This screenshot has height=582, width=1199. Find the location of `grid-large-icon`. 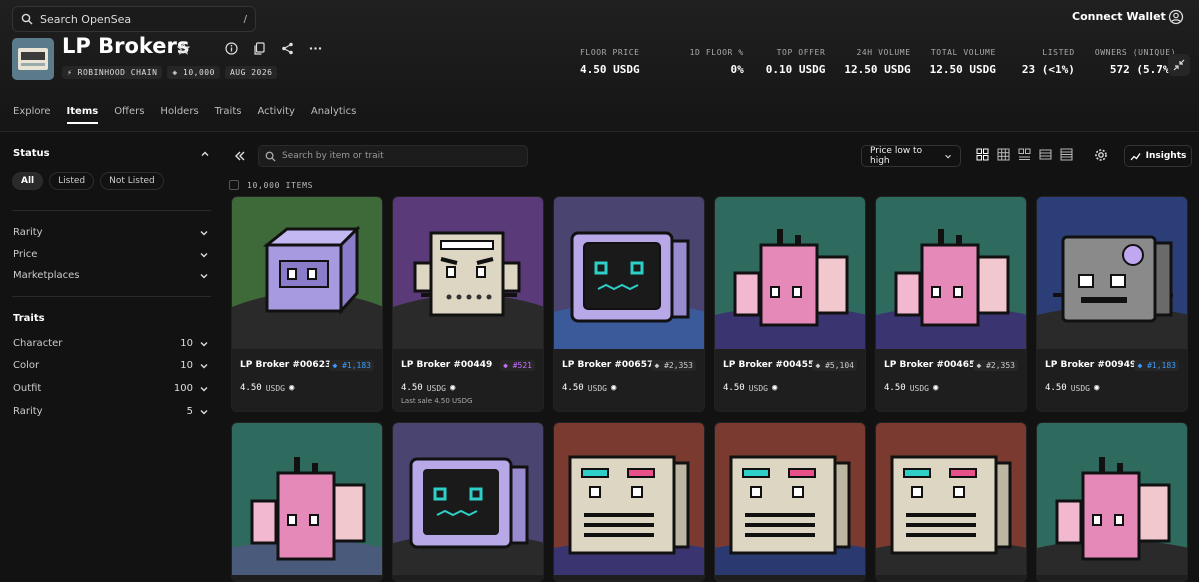

grid-large-icon is located at coordinates (983, 155).